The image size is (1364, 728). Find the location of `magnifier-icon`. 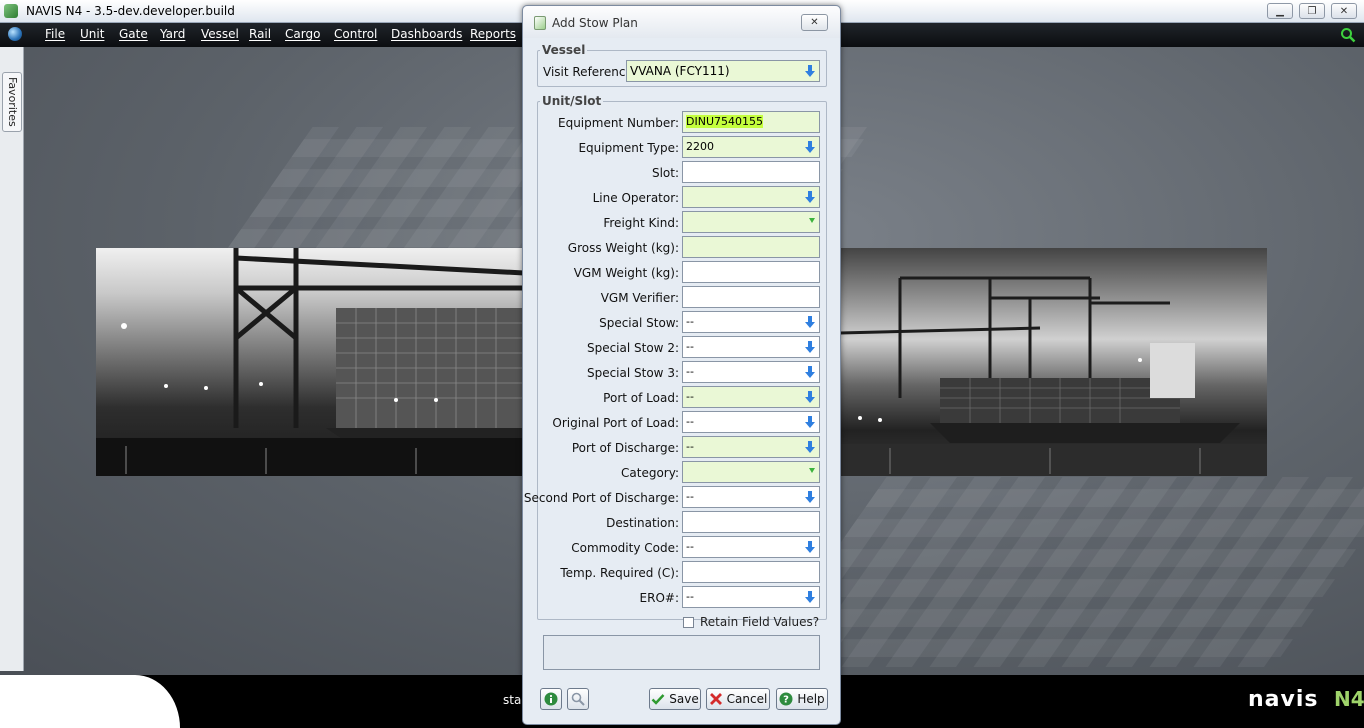

magnifier-icon is located at coordinates (578, 699).